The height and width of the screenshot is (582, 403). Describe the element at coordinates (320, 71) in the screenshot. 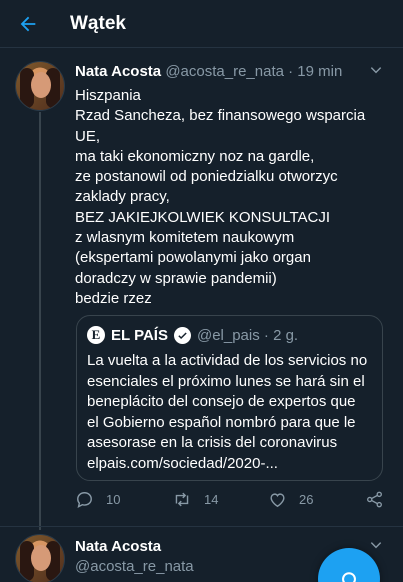

I see `tweet-time: 19 min` at that location.